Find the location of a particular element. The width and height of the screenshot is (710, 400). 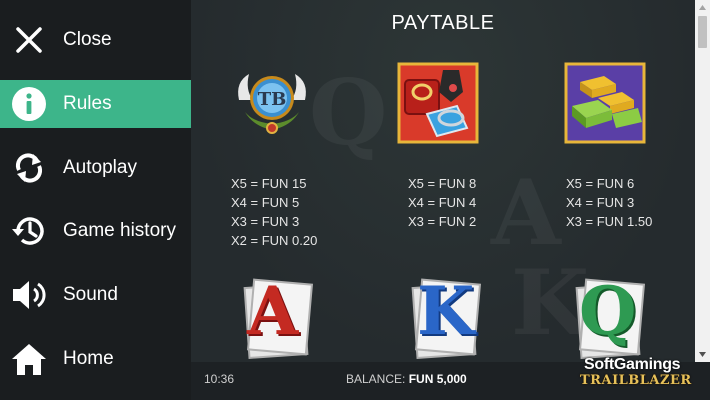

payline: X4 = FUN 3 is located at coordinates (600, 202).